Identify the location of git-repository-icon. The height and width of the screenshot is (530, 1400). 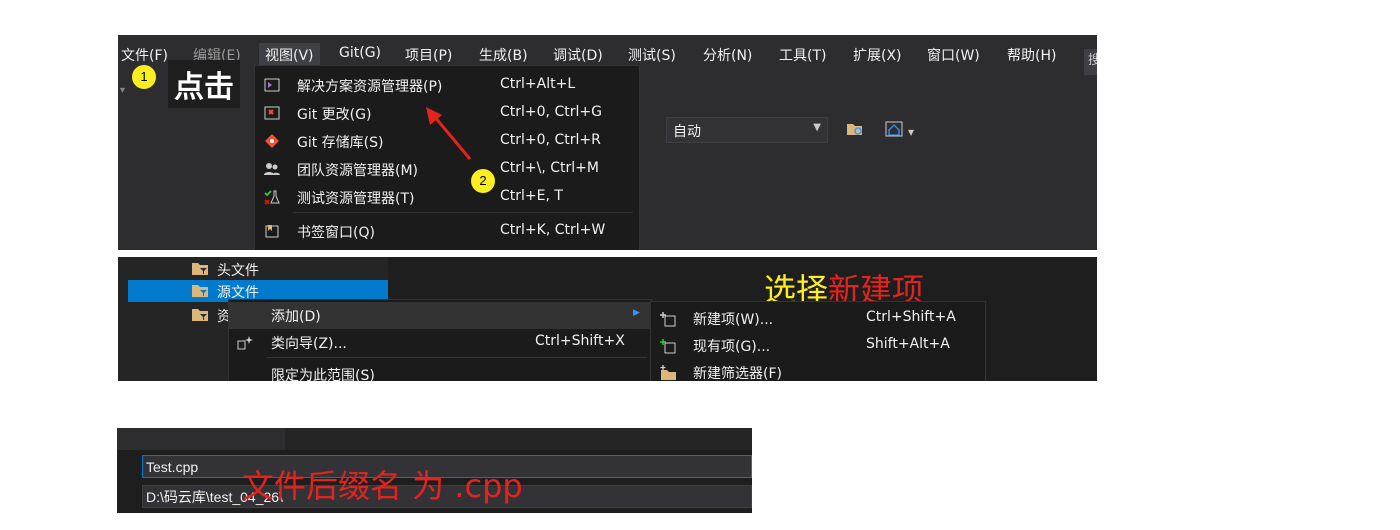
(272, 141).